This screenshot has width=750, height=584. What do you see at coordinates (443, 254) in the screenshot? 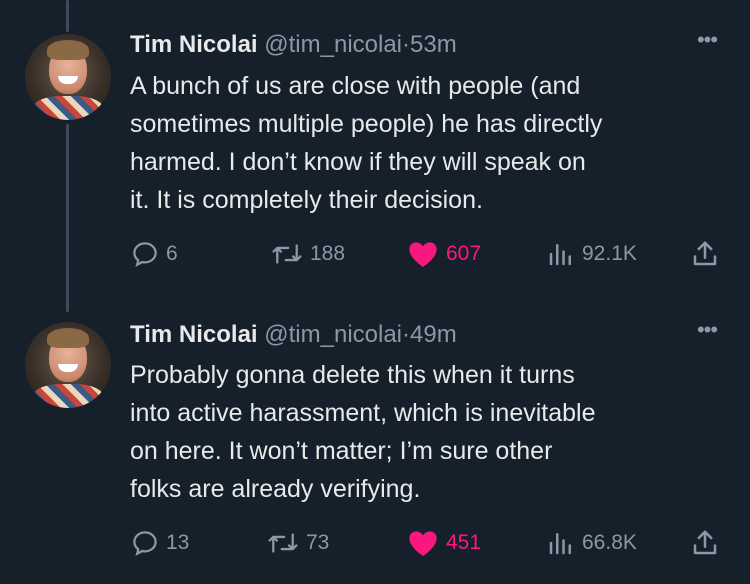
I see `like-button: 607` at bounding box center [443, 254].